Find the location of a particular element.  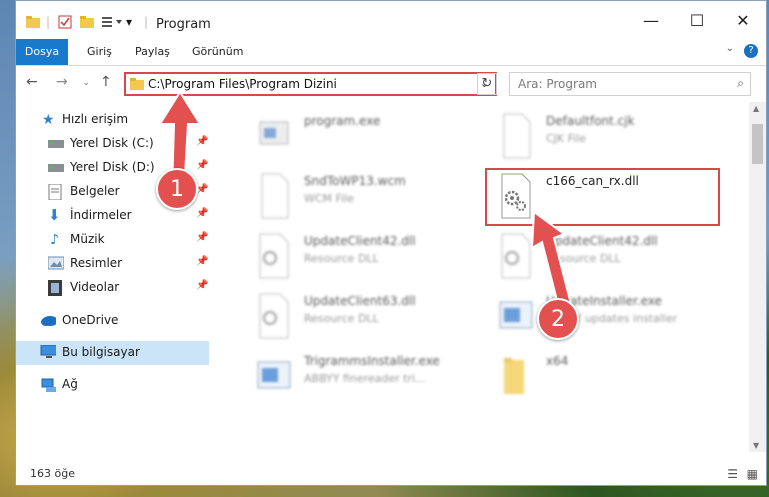

tab-share: Paylaş is located at coordinates (152, 52).